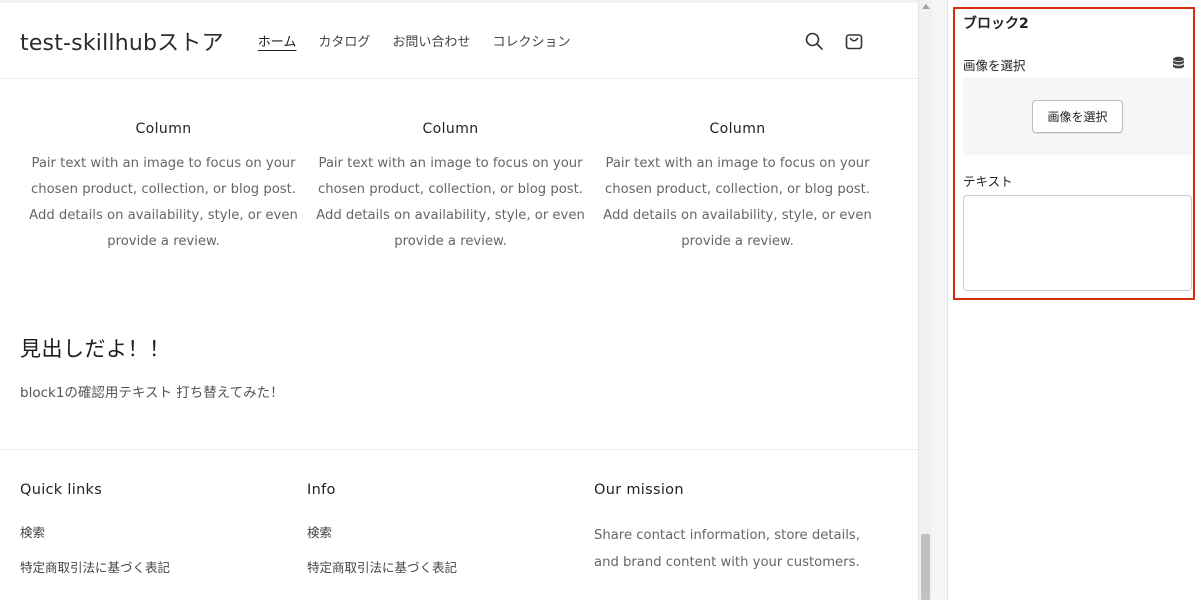 The width and height of the screenshot is (1200, 600). I want to click on image-picker-label: 画像を選択, so click(994, 65).